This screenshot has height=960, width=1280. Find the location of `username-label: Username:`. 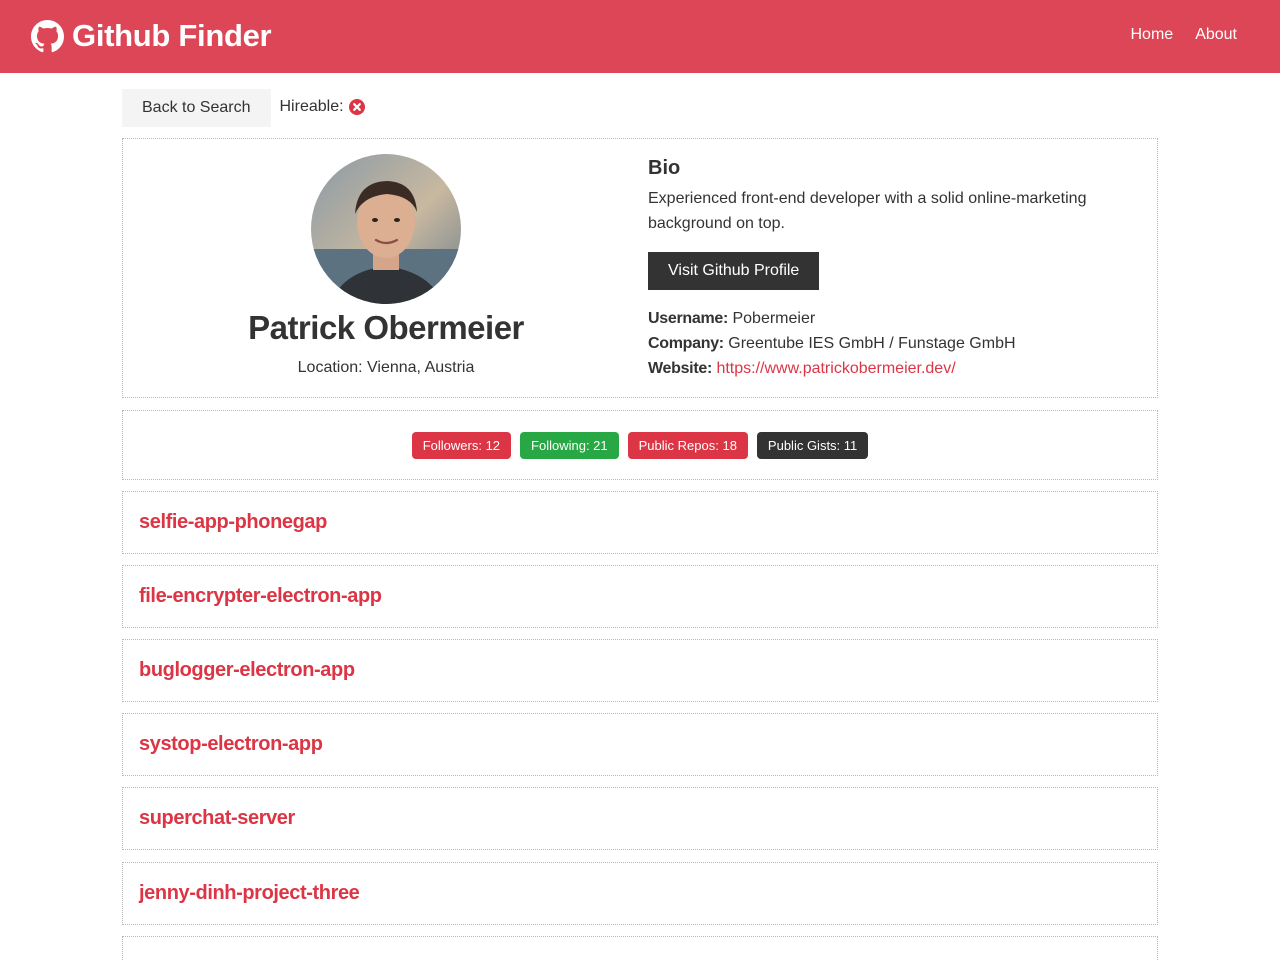

username-label: Username: is located at coordinates (688, 318).